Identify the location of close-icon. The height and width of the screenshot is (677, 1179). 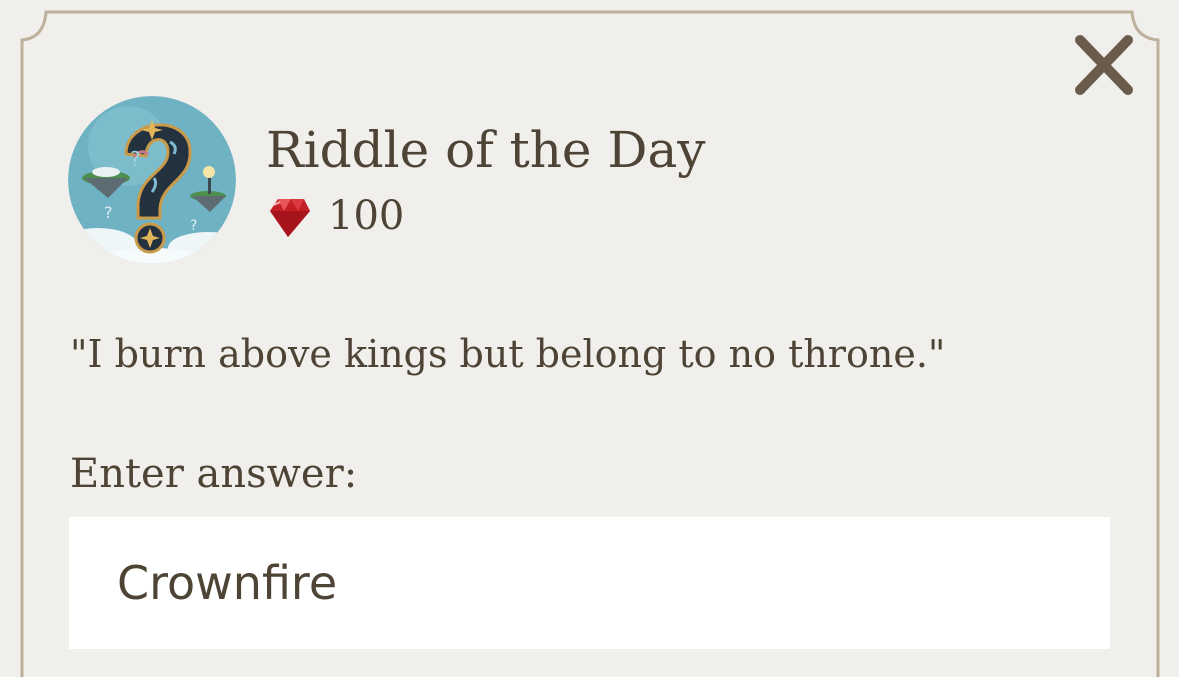
(1104, 65).